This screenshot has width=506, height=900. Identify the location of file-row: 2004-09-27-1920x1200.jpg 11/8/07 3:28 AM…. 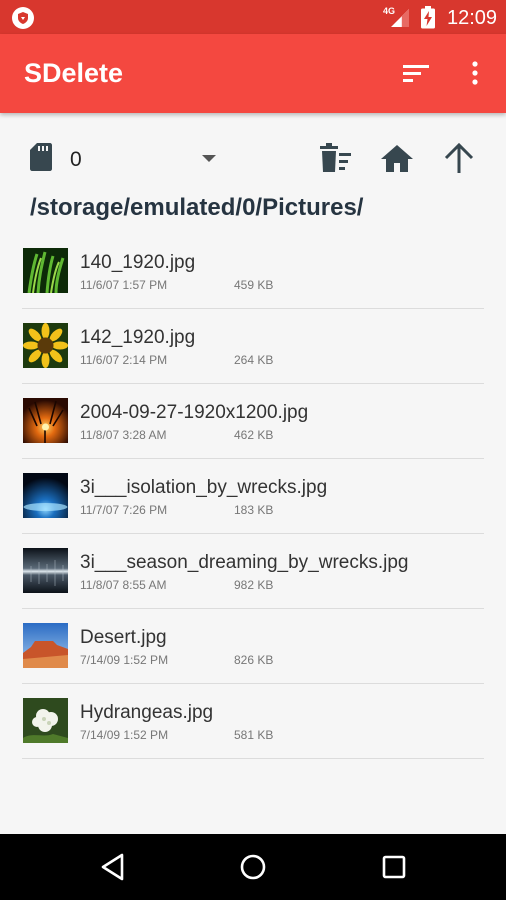
(253, 421).